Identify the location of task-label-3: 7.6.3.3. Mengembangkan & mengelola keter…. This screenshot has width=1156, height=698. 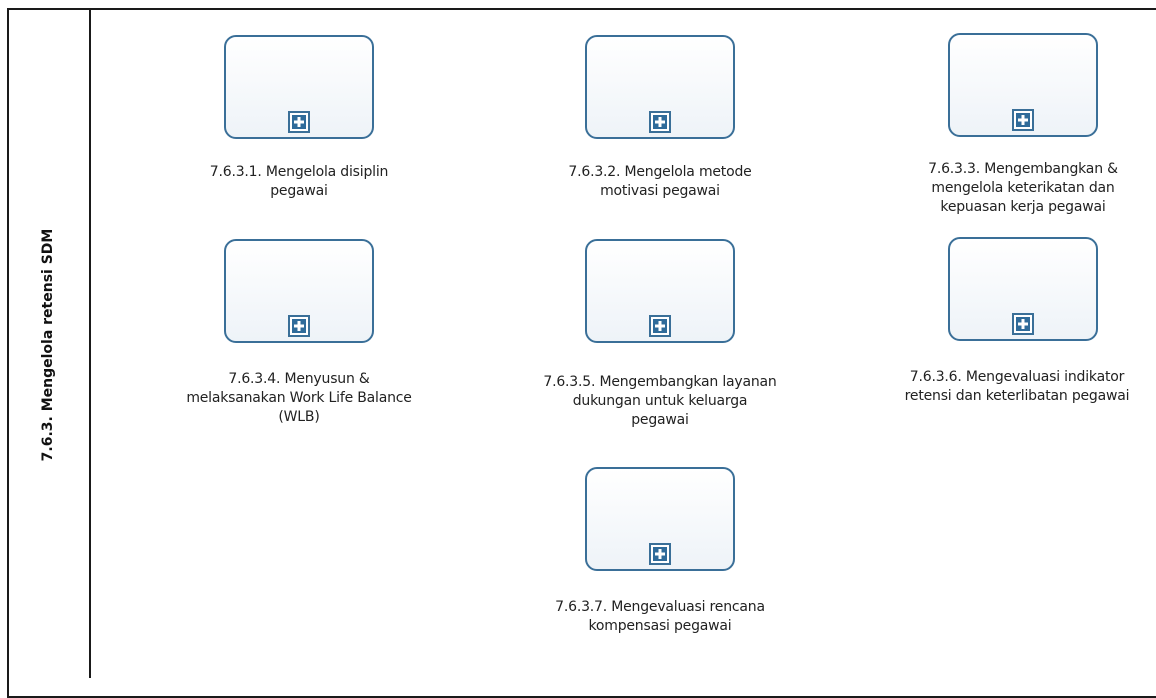
(1023, 188).